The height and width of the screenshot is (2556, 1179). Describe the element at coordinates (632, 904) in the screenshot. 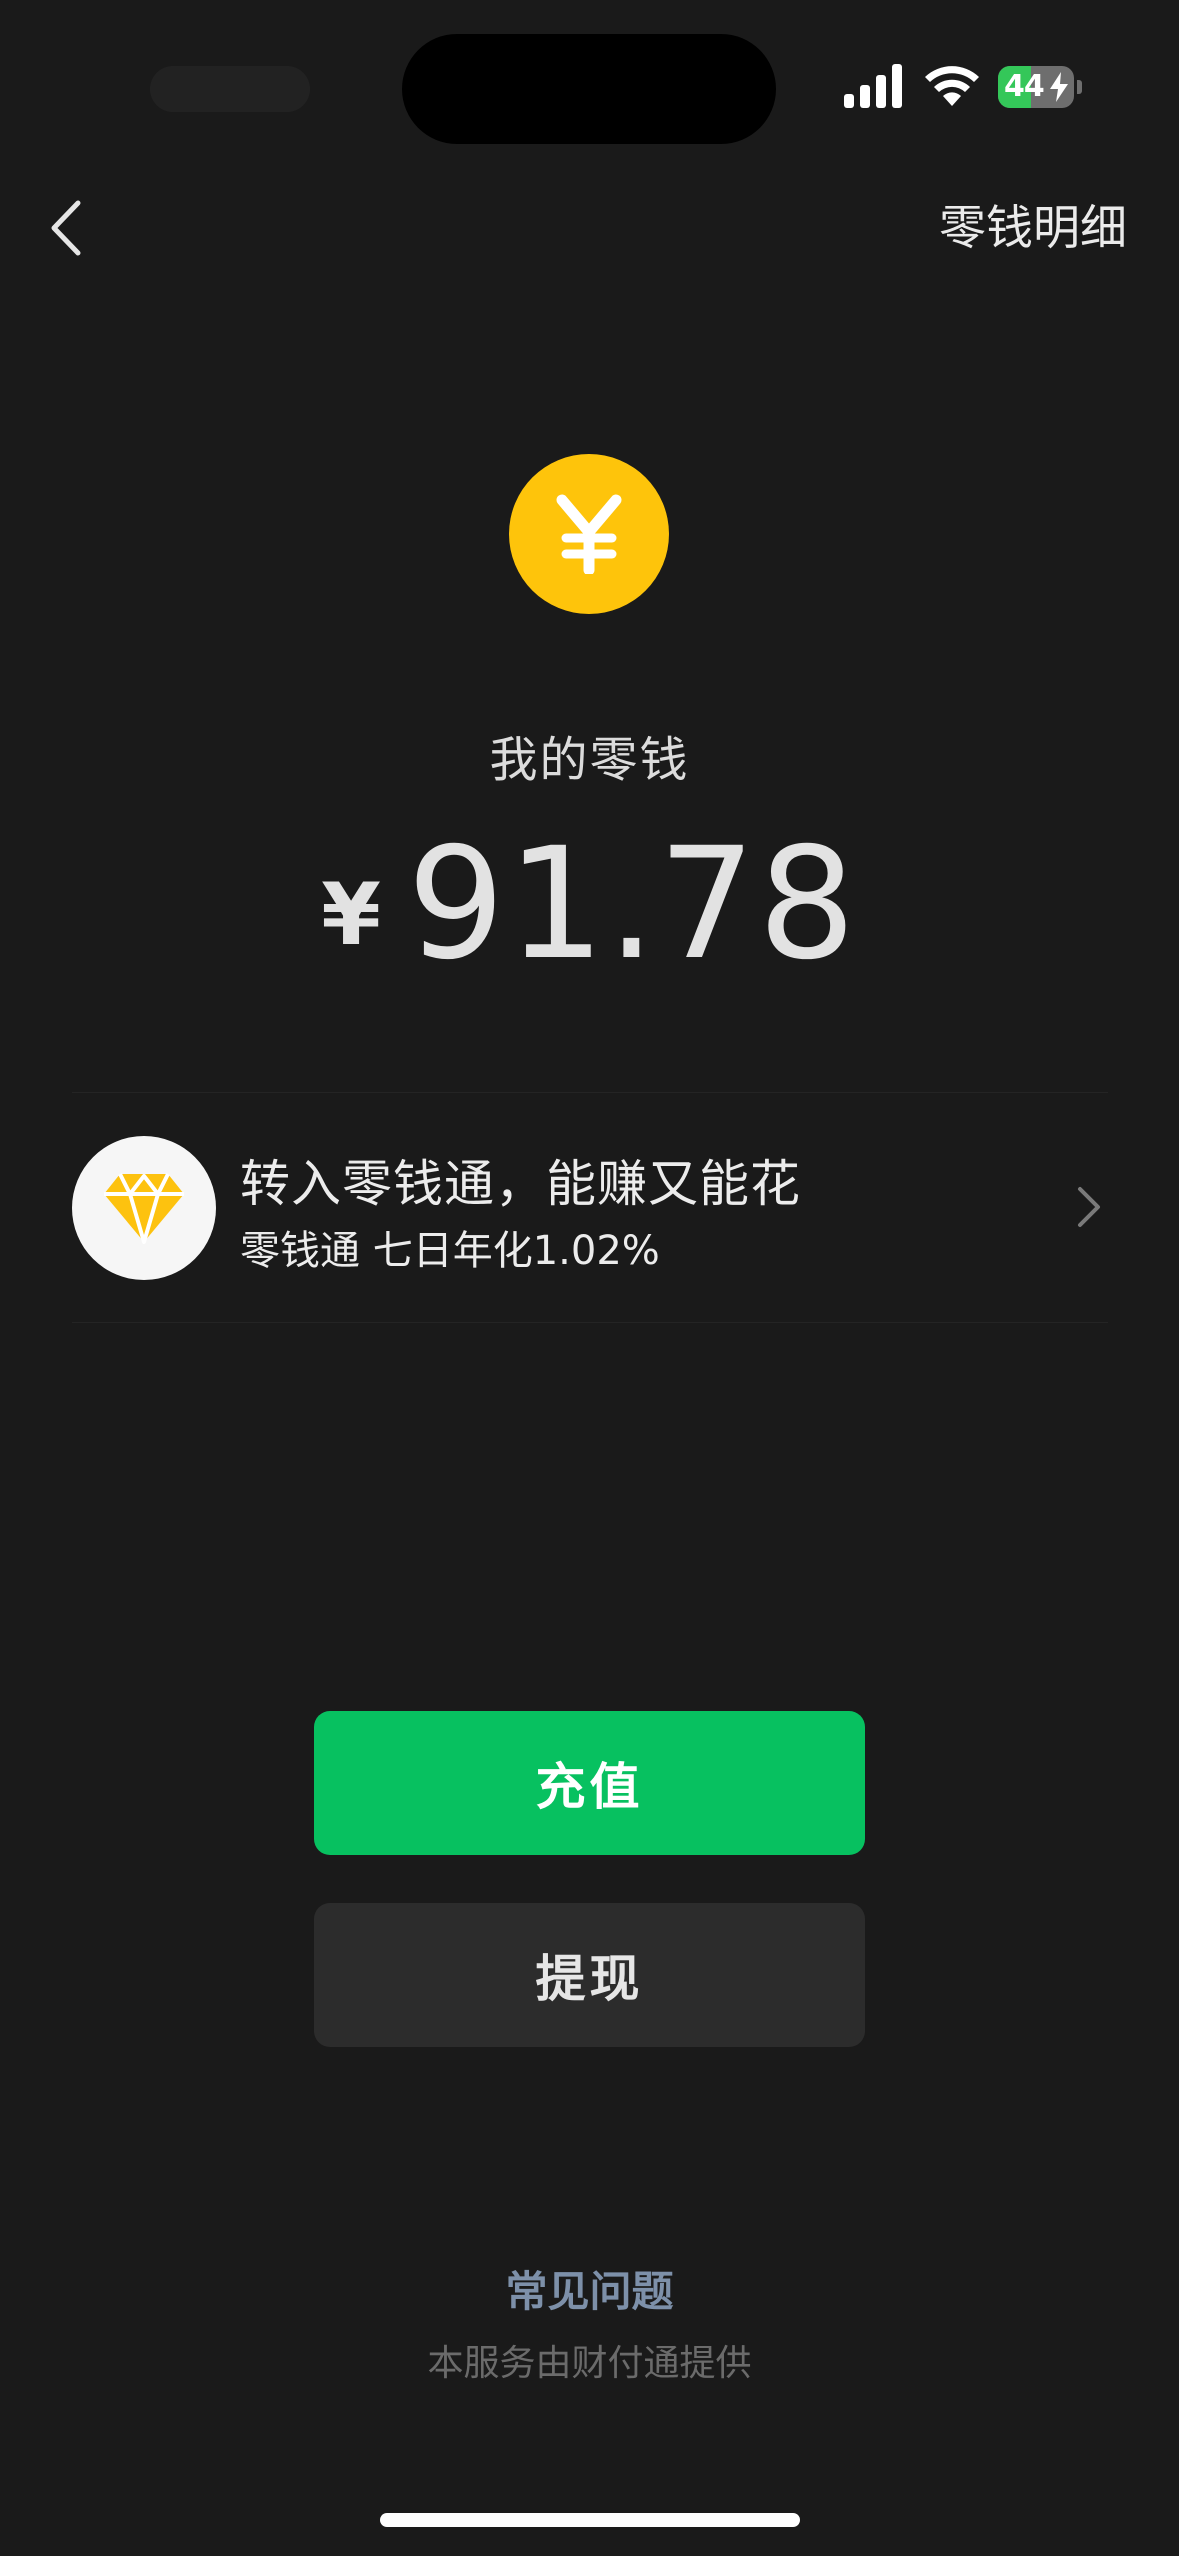

I see `balance-value: 91.78` at that location.